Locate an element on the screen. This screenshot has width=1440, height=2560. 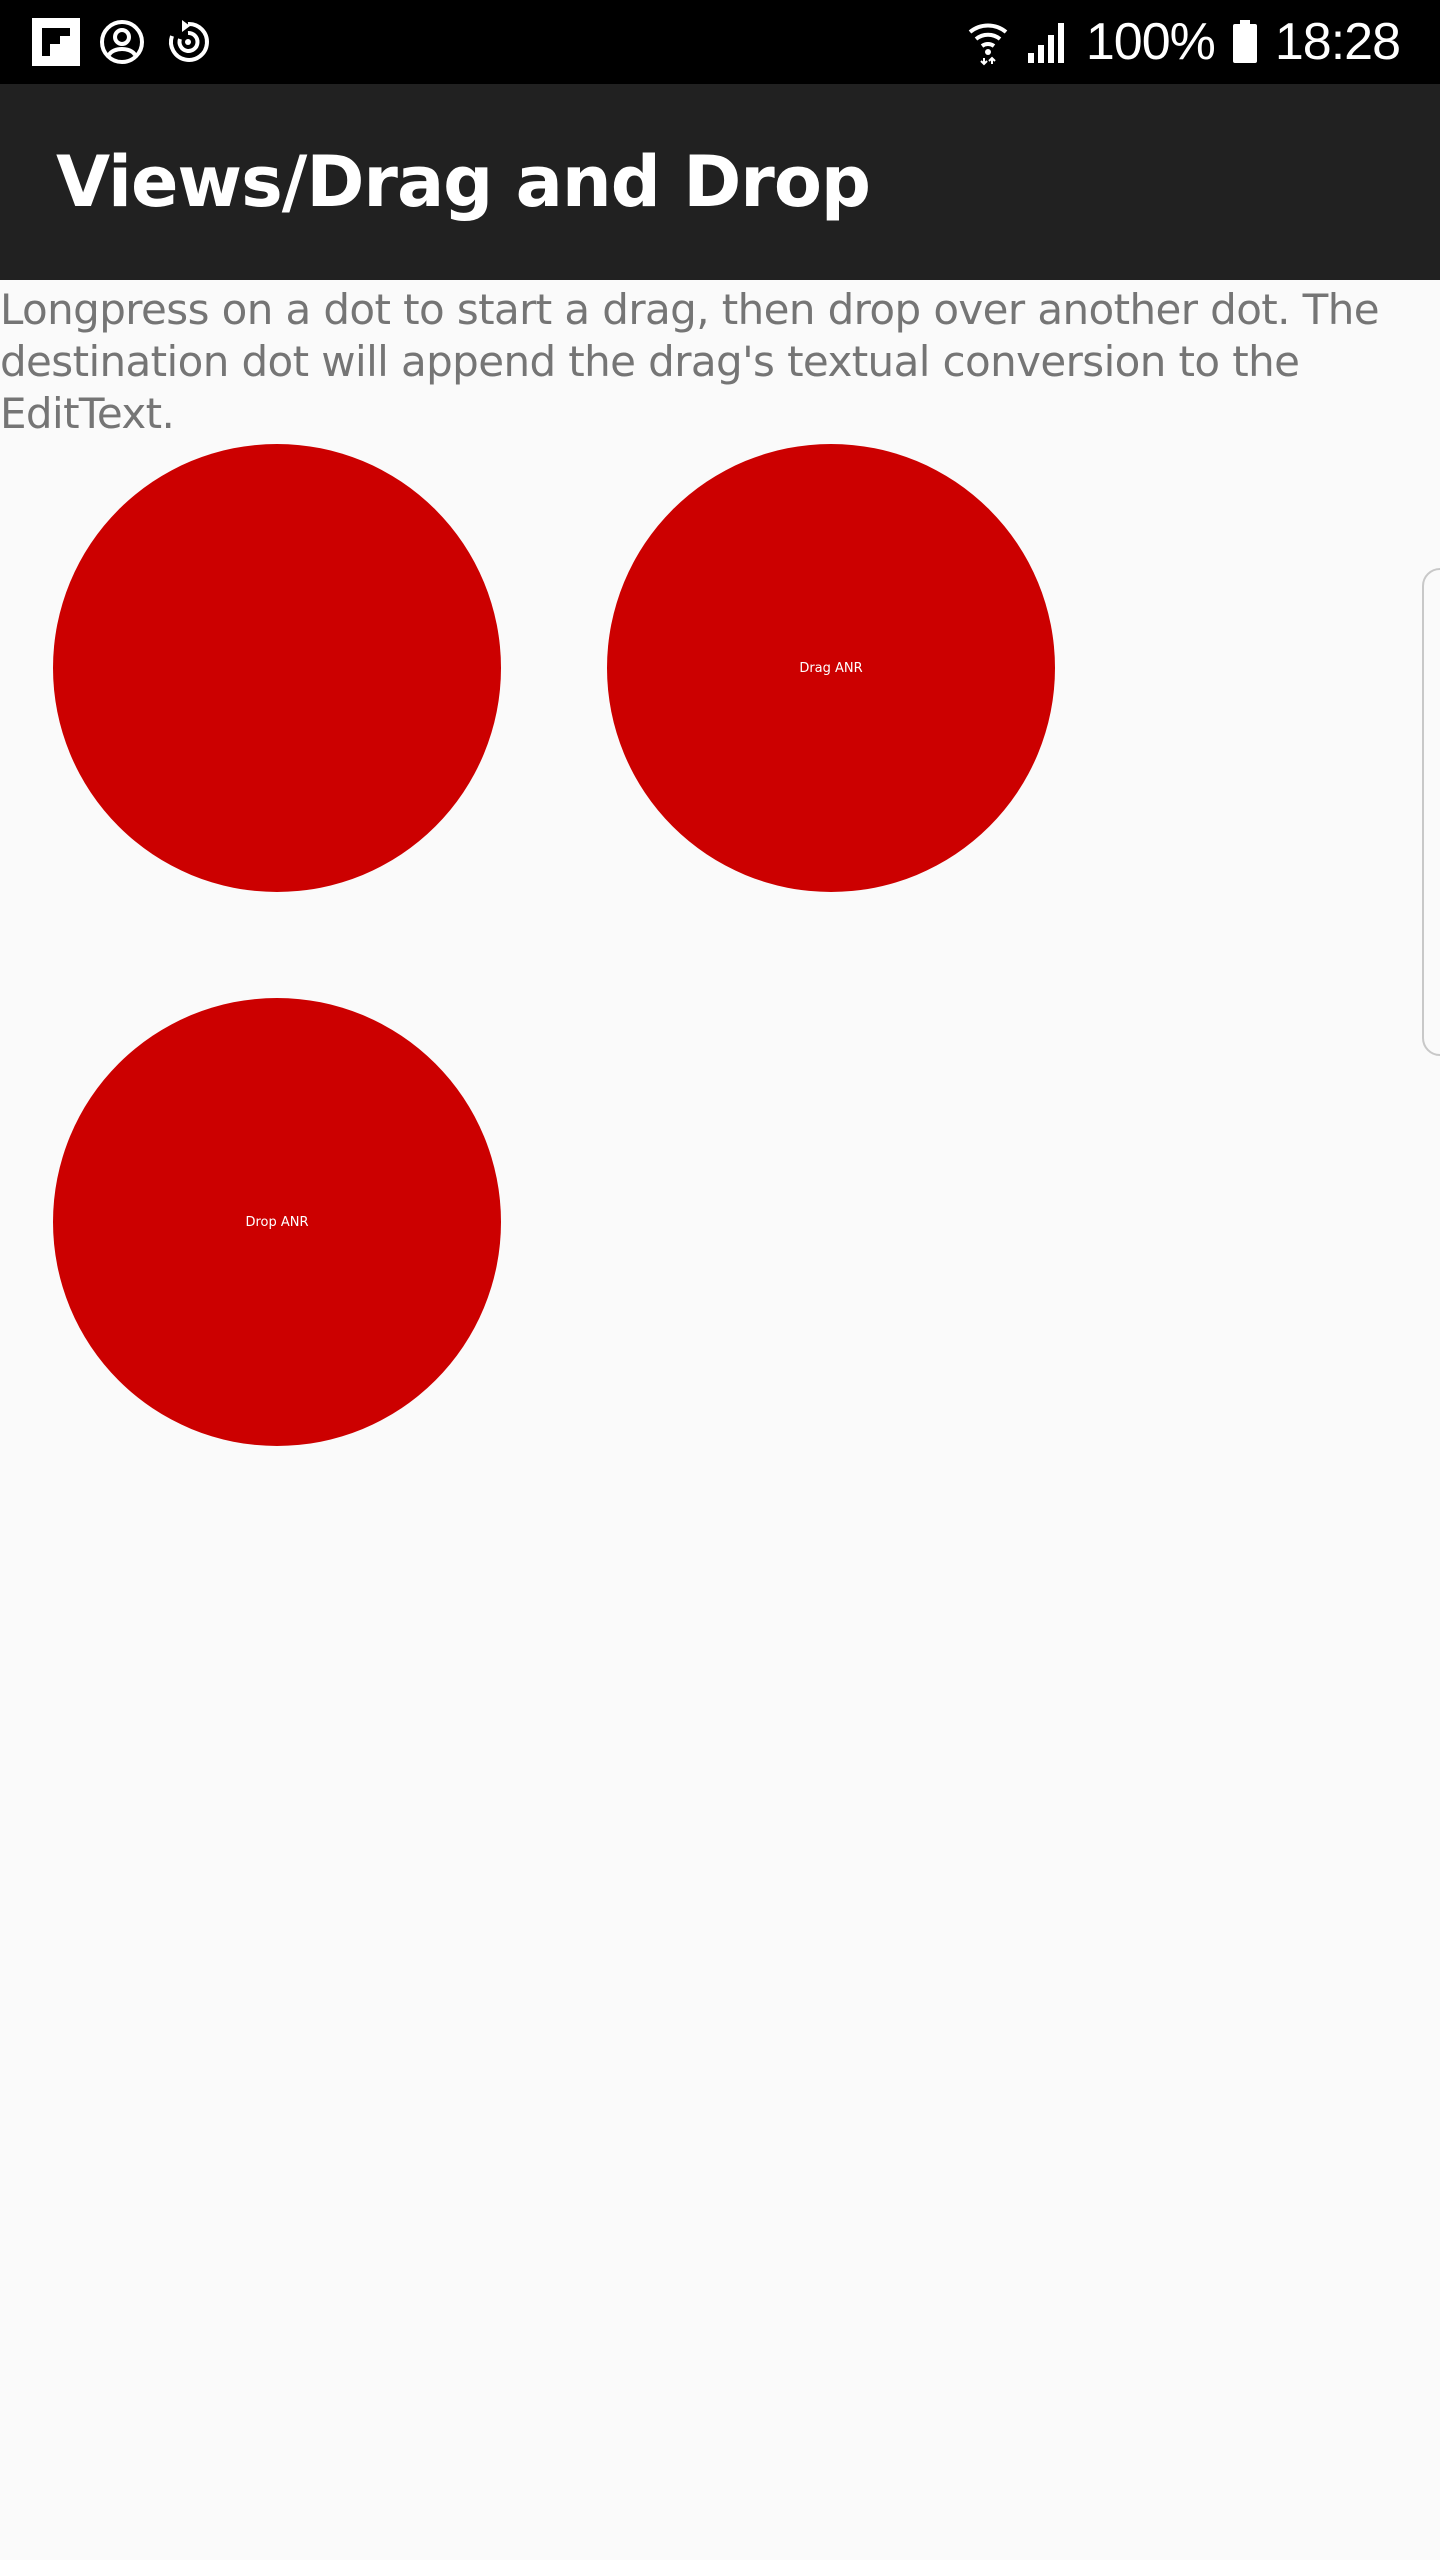
status-right: 100% 18:28 is located at coordinates (1183, 42).